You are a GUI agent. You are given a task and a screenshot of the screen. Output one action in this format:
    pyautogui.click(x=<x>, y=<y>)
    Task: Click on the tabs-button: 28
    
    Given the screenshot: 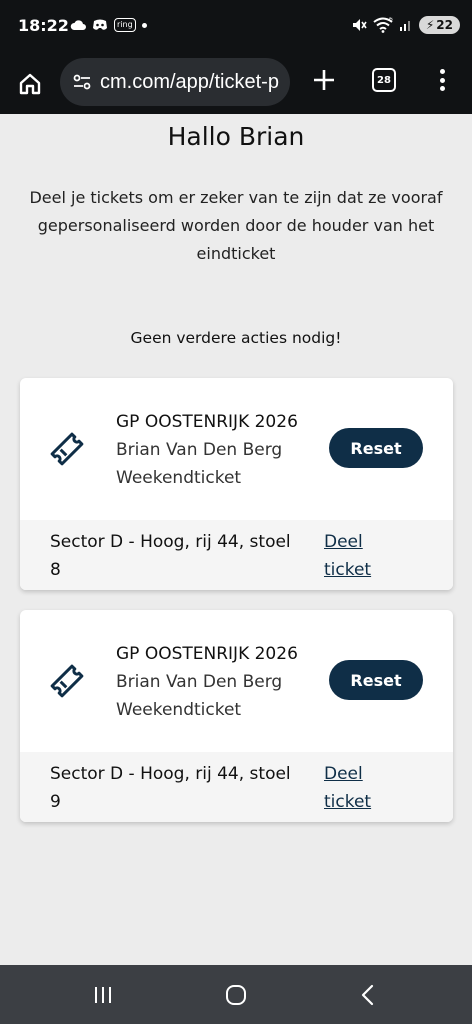 What is the action you would take?
    pyautogui.click(x=384, y=80)
    